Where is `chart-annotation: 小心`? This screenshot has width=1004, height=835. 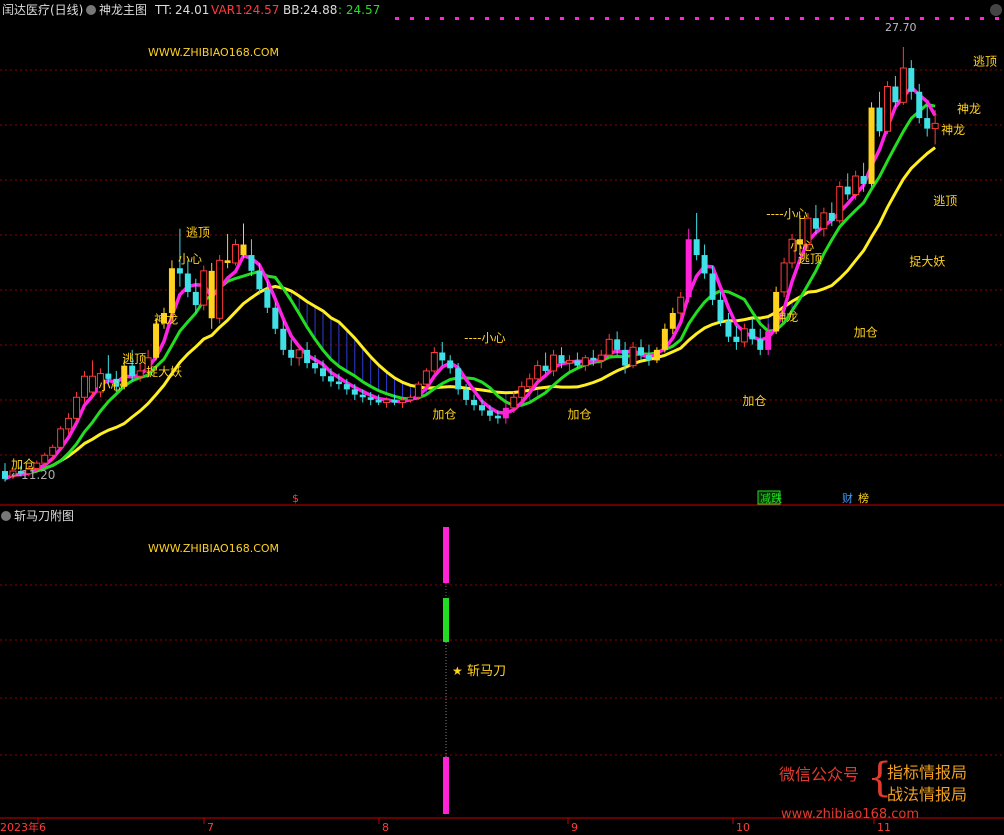
chart-annotation: 小心 is located at coordinates (190, 259).